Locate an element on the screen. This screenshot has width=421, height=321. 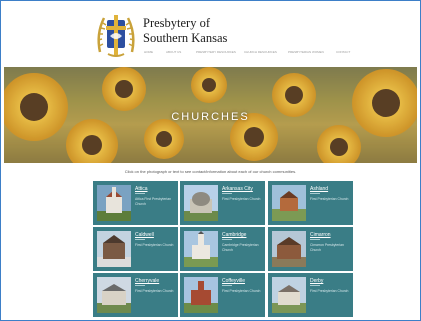
hero-title: CHURCHES is located at coordinates (210, 117).